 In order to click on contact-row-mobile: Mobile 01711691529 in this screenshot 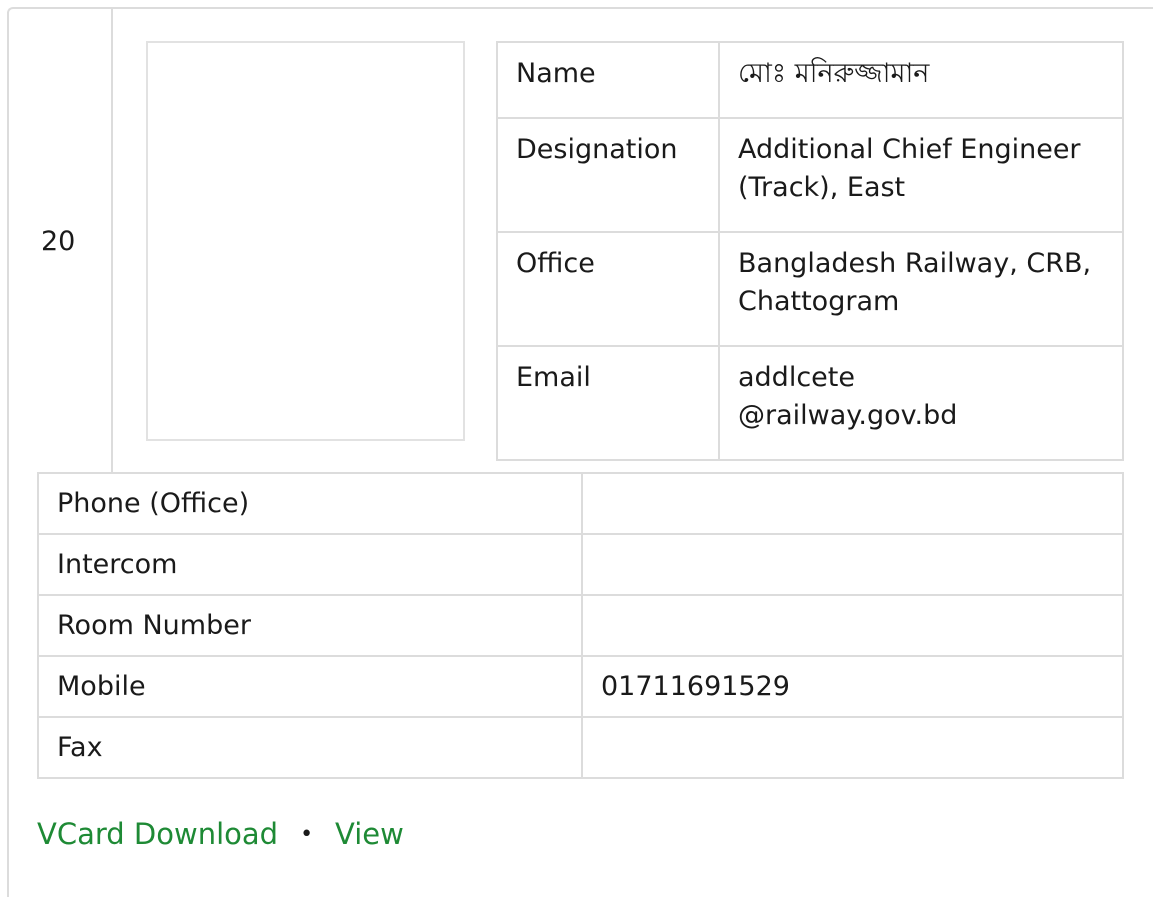, I will do `click(580, 686)`.